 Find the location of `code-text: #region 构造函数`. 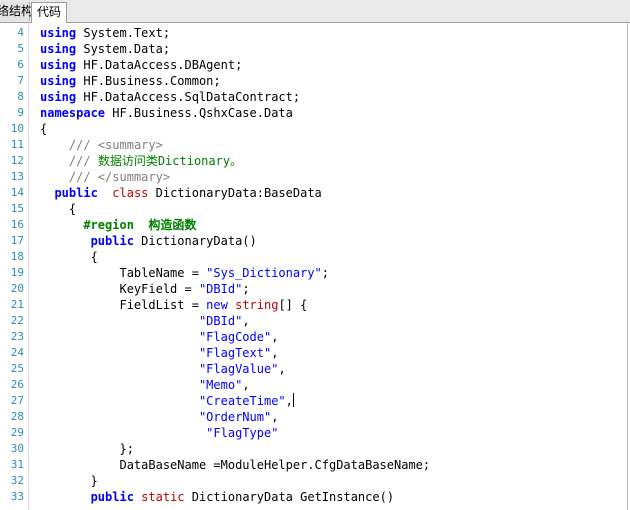

code-text: #region 构造函数 is located at coordinates (118, 225).